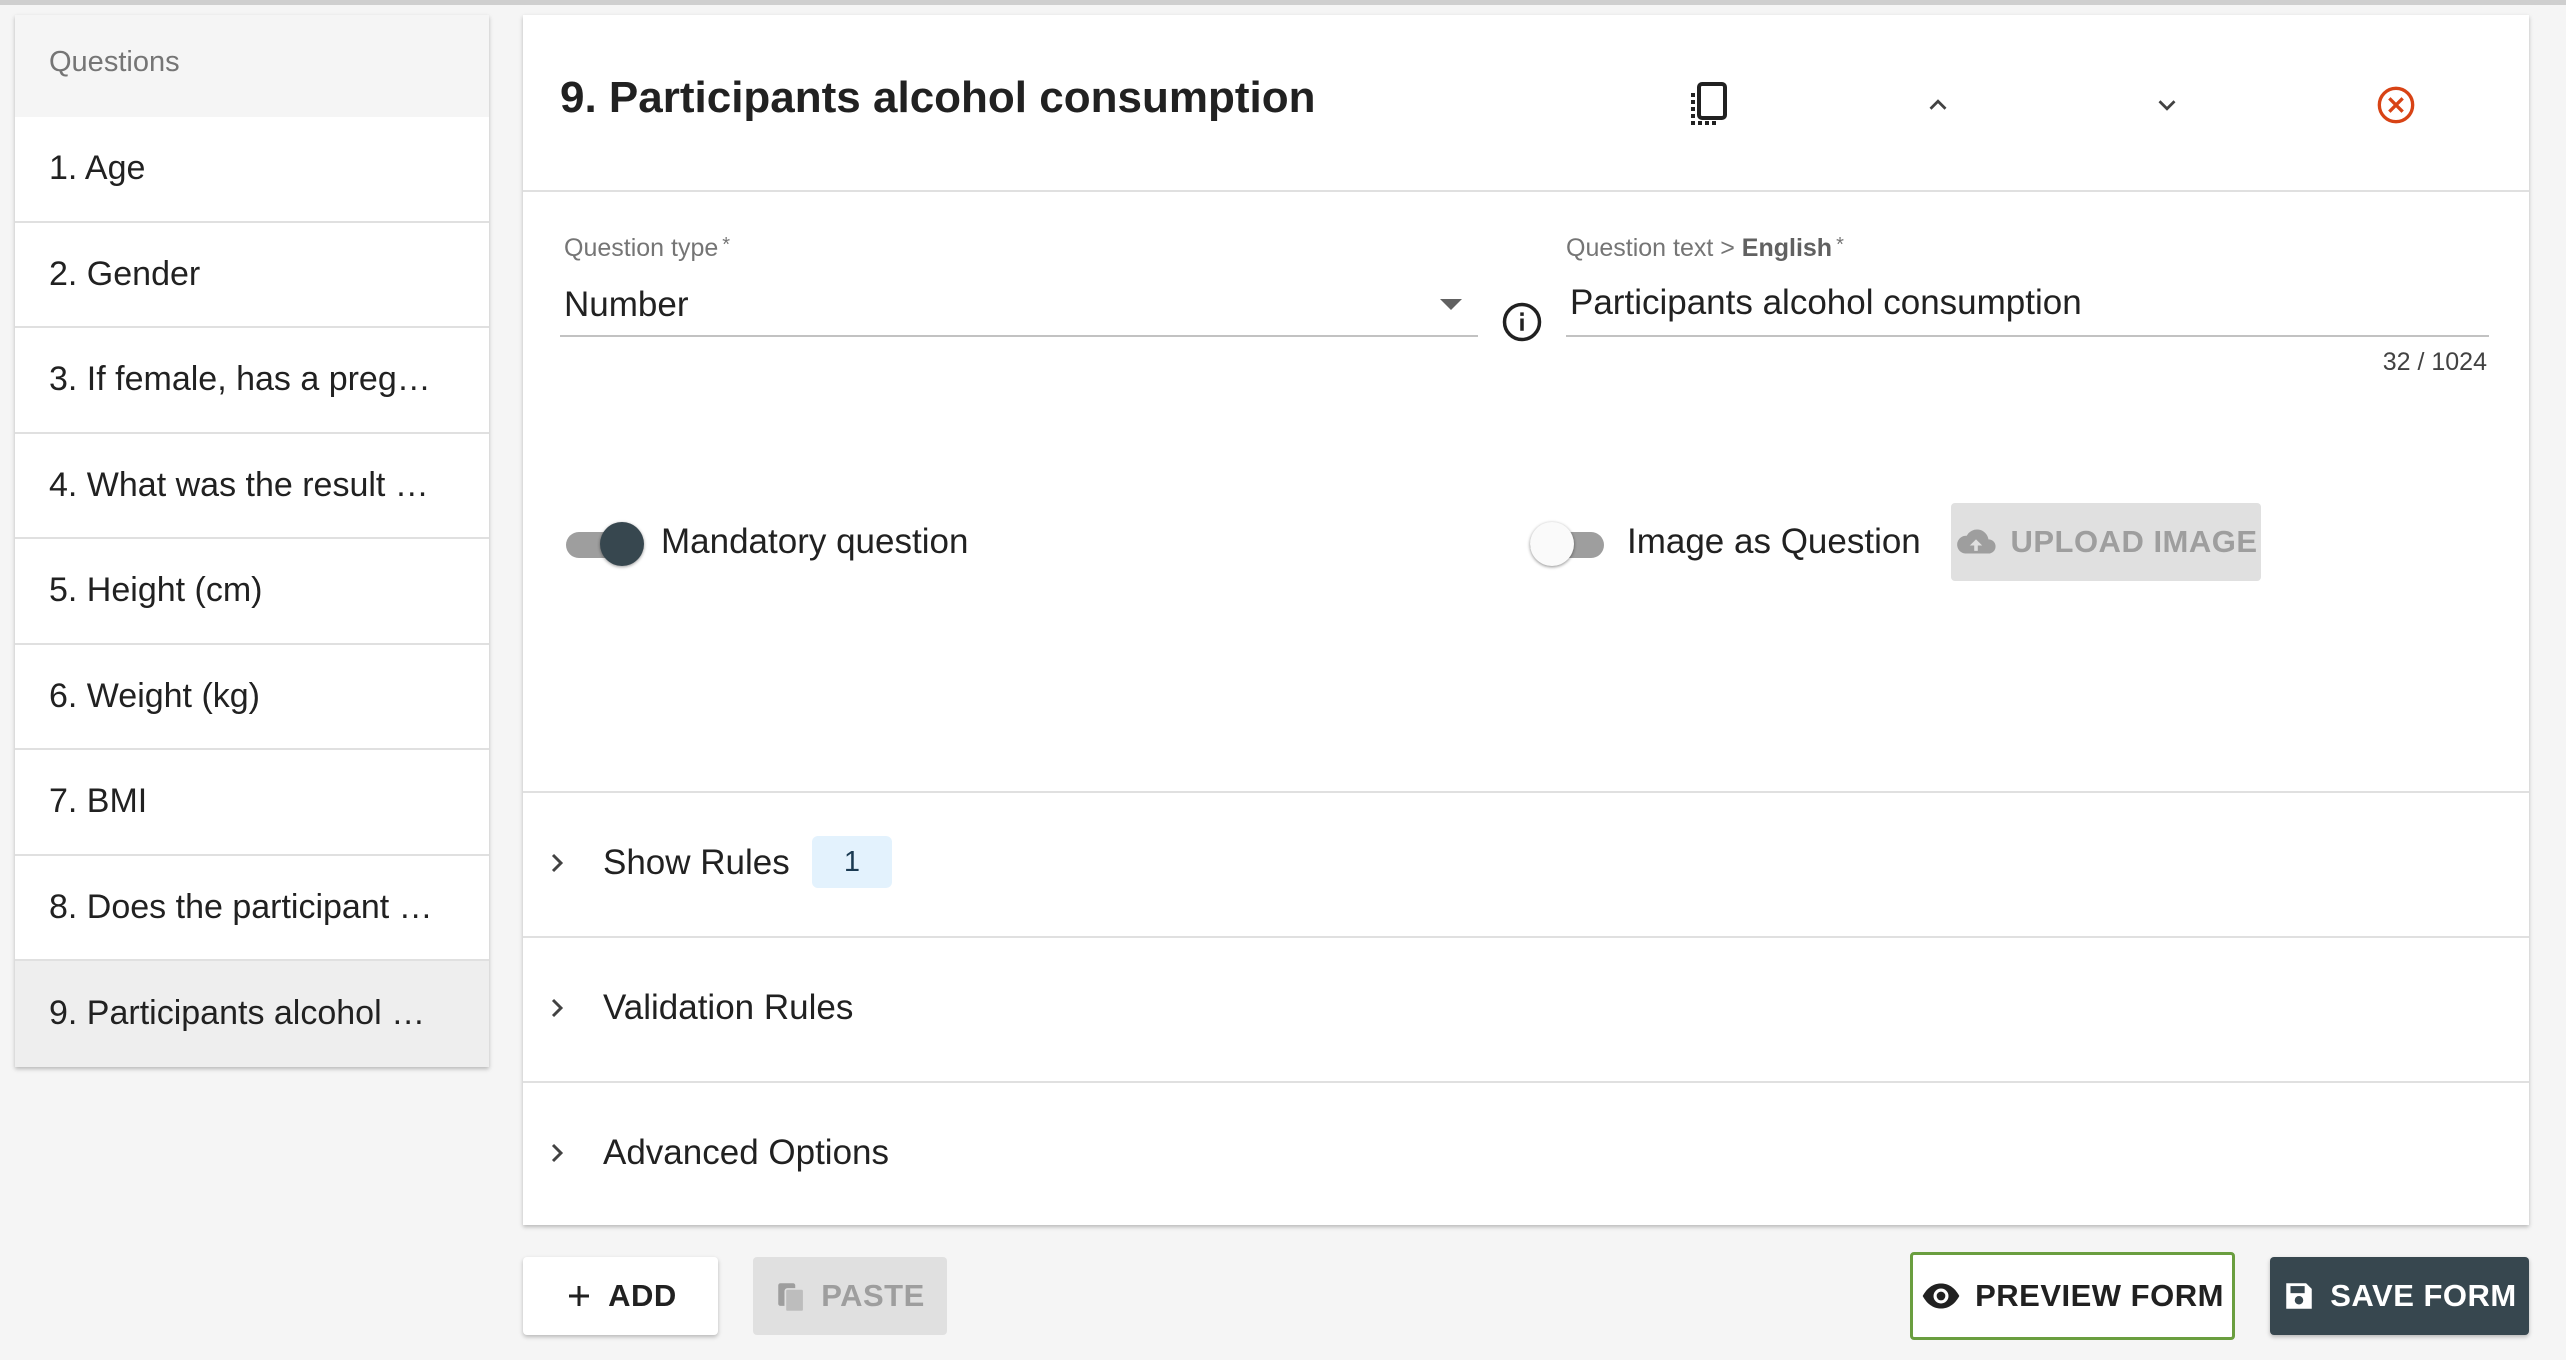  I want to click on move-up-button, so click(1938, 105).